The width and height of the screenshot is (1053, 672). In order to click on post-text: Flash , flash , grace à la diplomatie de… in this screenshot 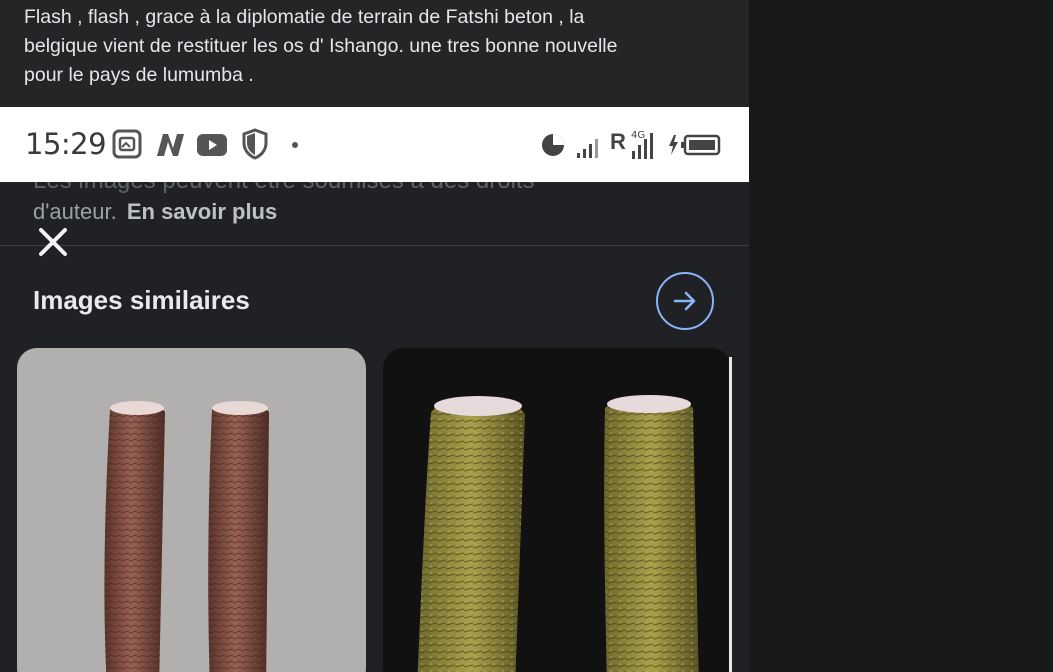, I will do `click(374, 46)`.